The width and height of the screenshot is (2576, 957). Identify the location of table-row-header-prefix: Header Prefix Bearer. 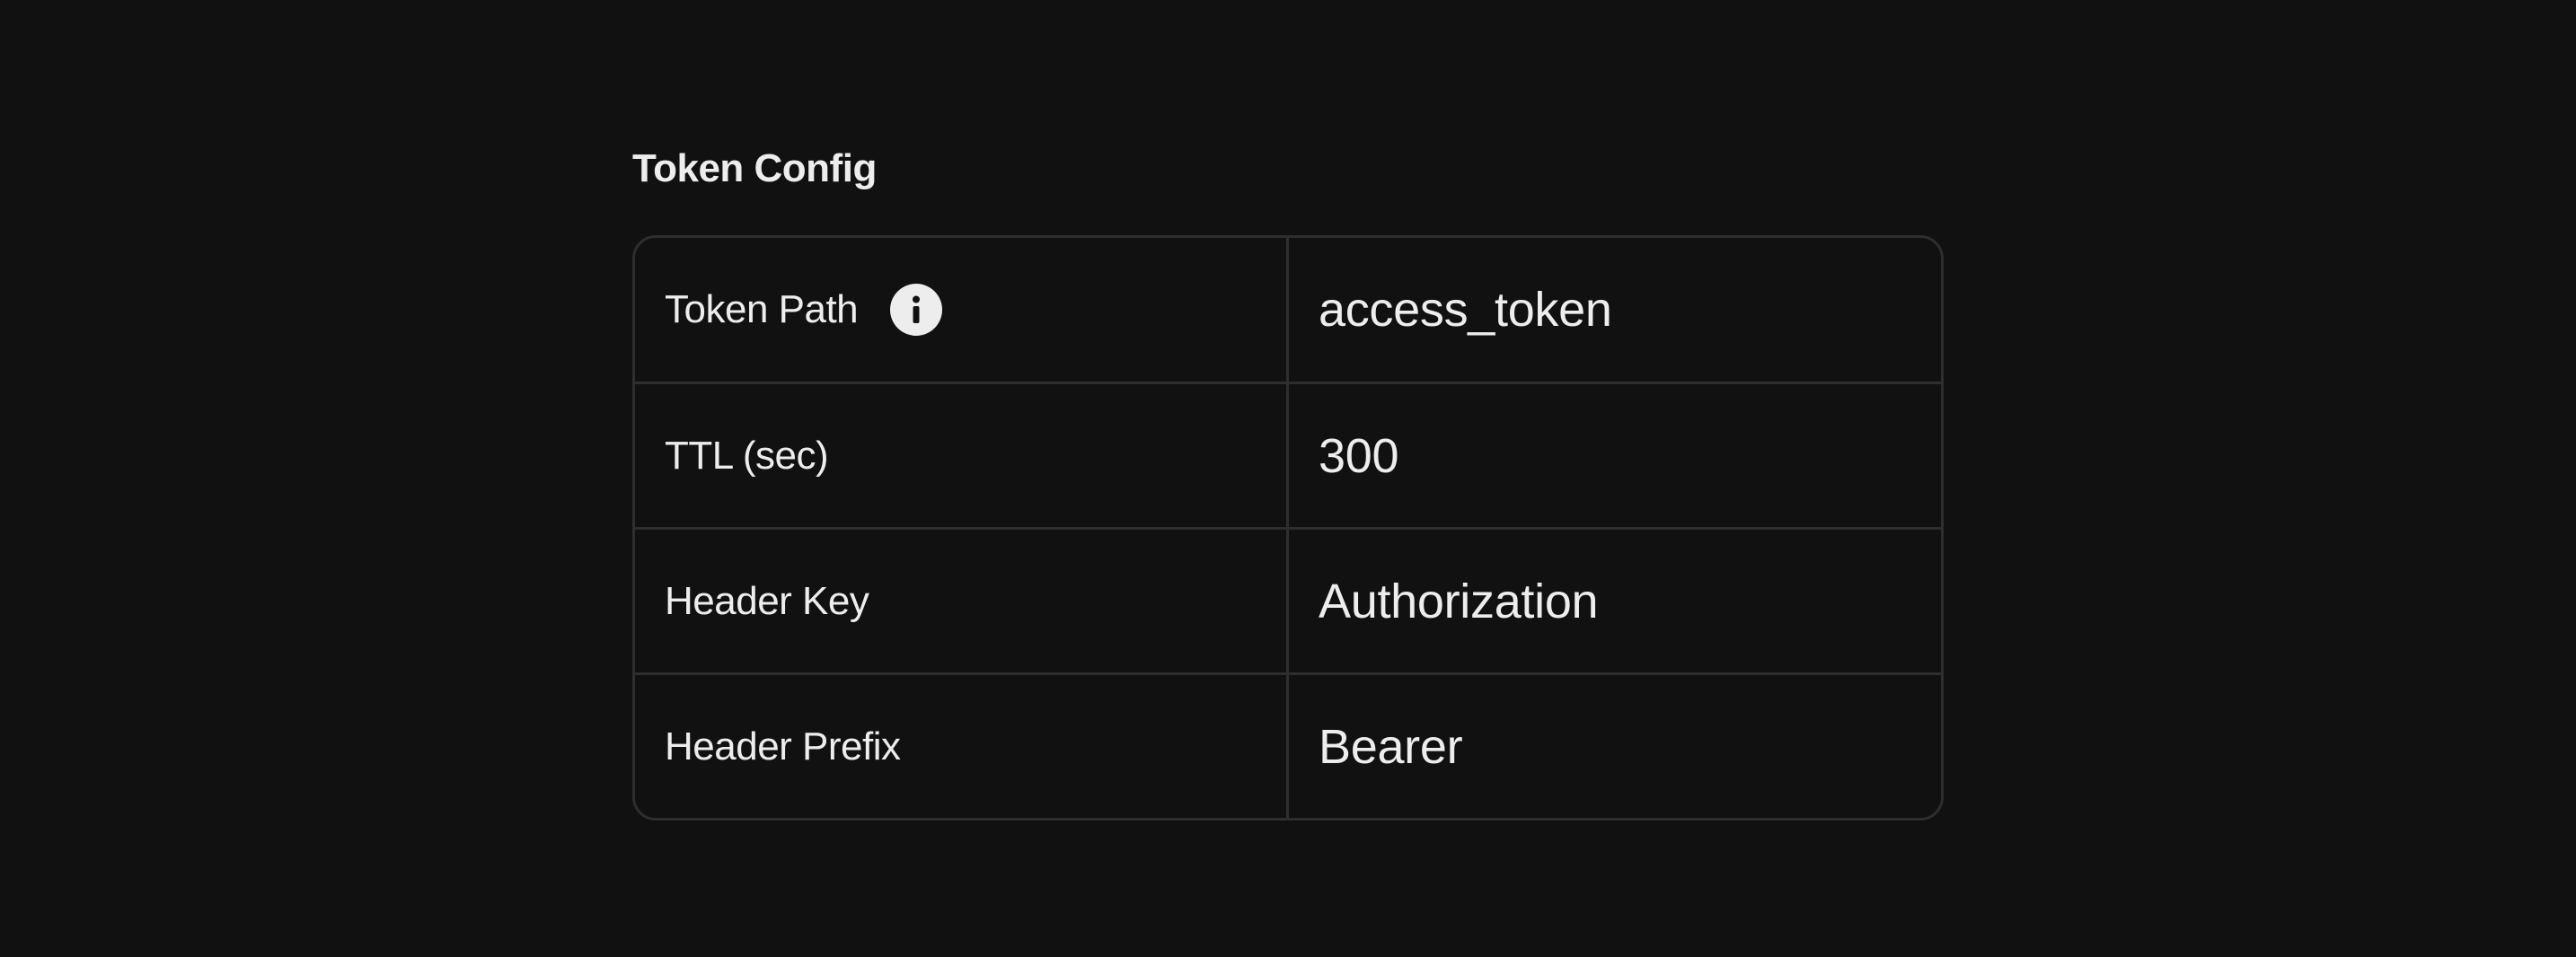
(1288, 745).